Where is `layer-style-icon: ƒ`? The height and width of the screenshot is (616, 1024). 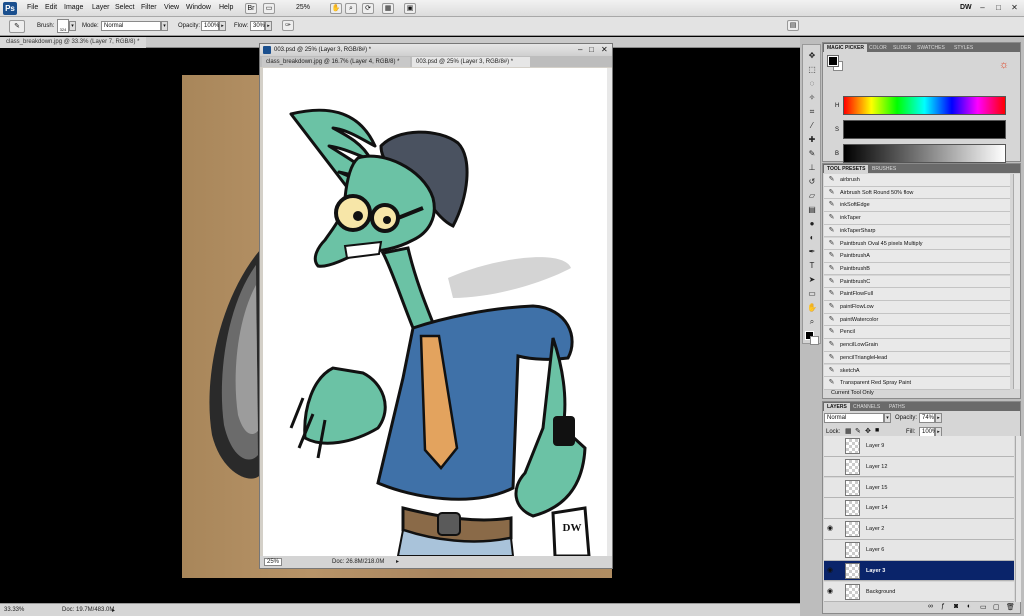
layer-style-icon: ƒ is located at coordinates (943, 606).